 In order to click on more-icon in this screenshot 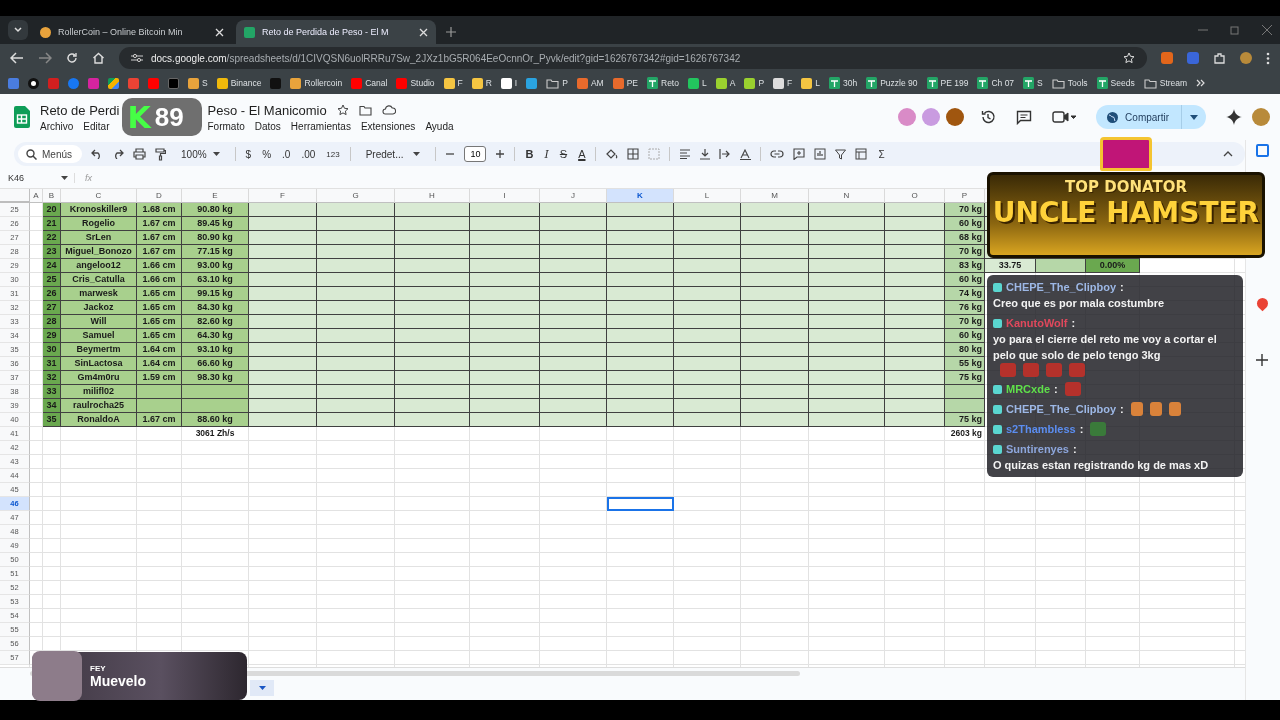, I will do `click(1268, 58)`.